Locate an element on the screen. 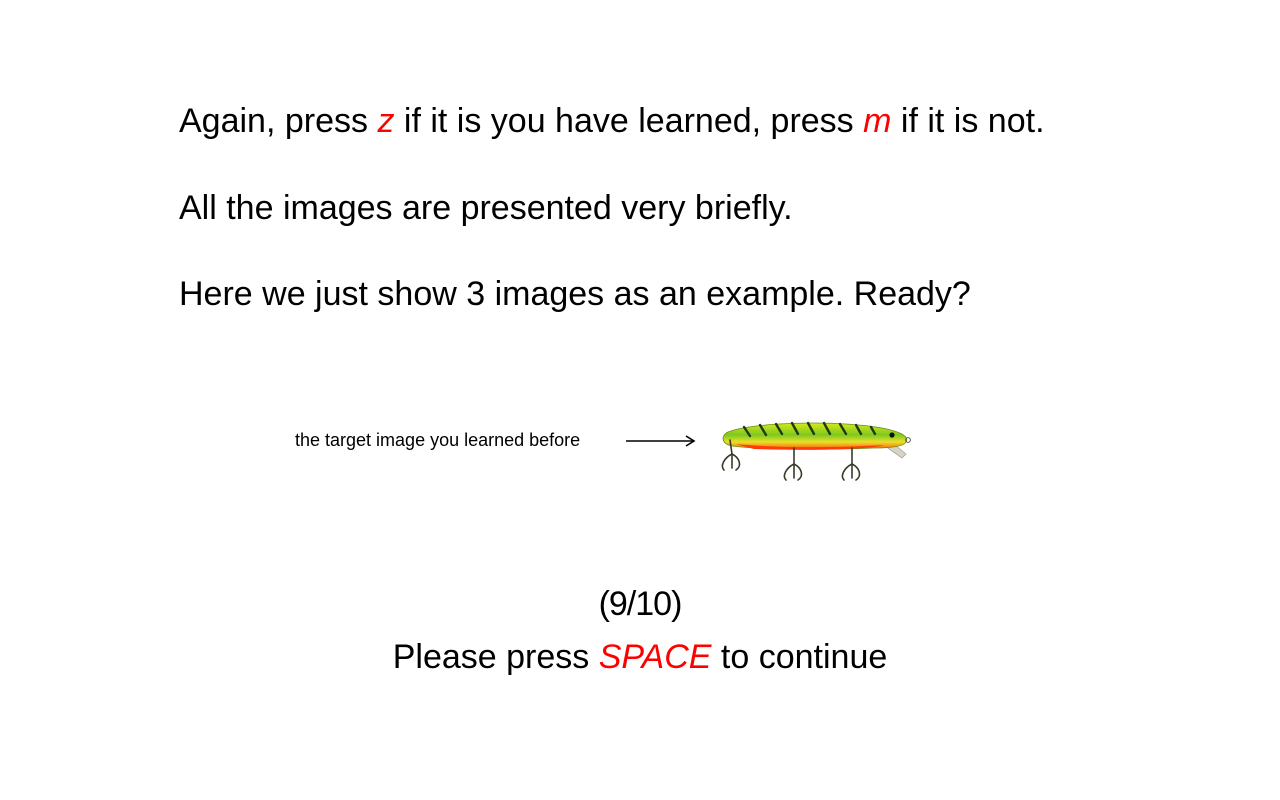 This screenshot has height=800, width=1280. instruction-text: if it is not. is located at coordinates (968, 121).